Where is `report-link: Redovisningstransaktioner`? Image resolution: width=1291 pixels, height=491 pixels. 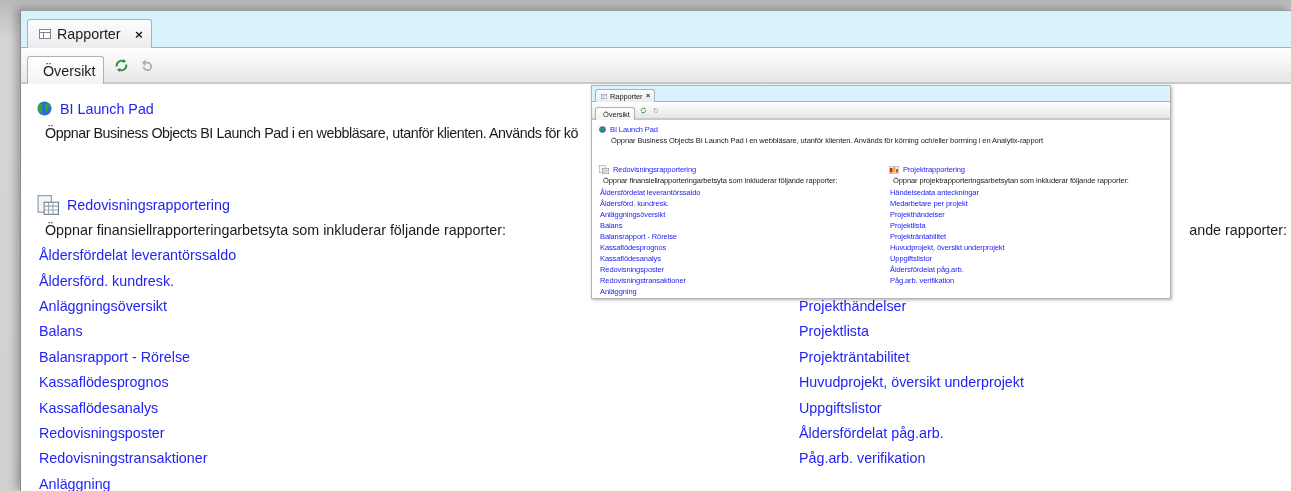
report-link: Redovisningstransaktioner is located at coordinates (123, 459).